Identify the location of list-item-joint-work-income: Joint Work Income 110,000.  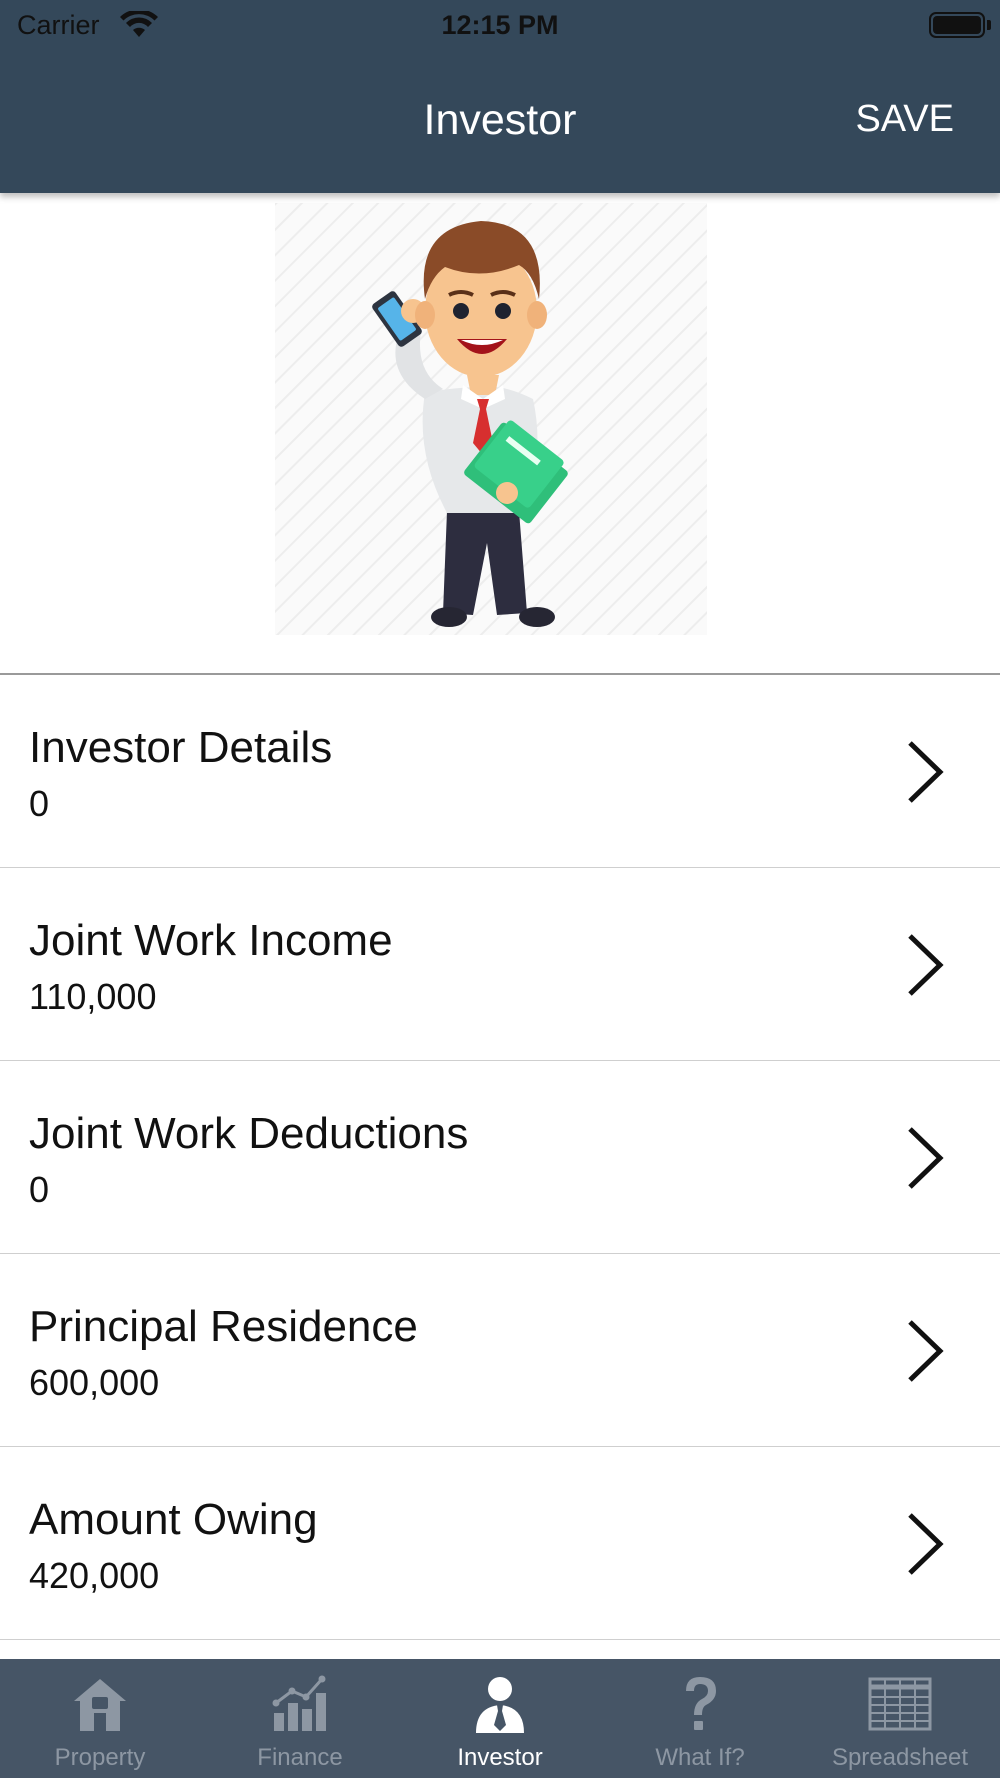
(500, 964).